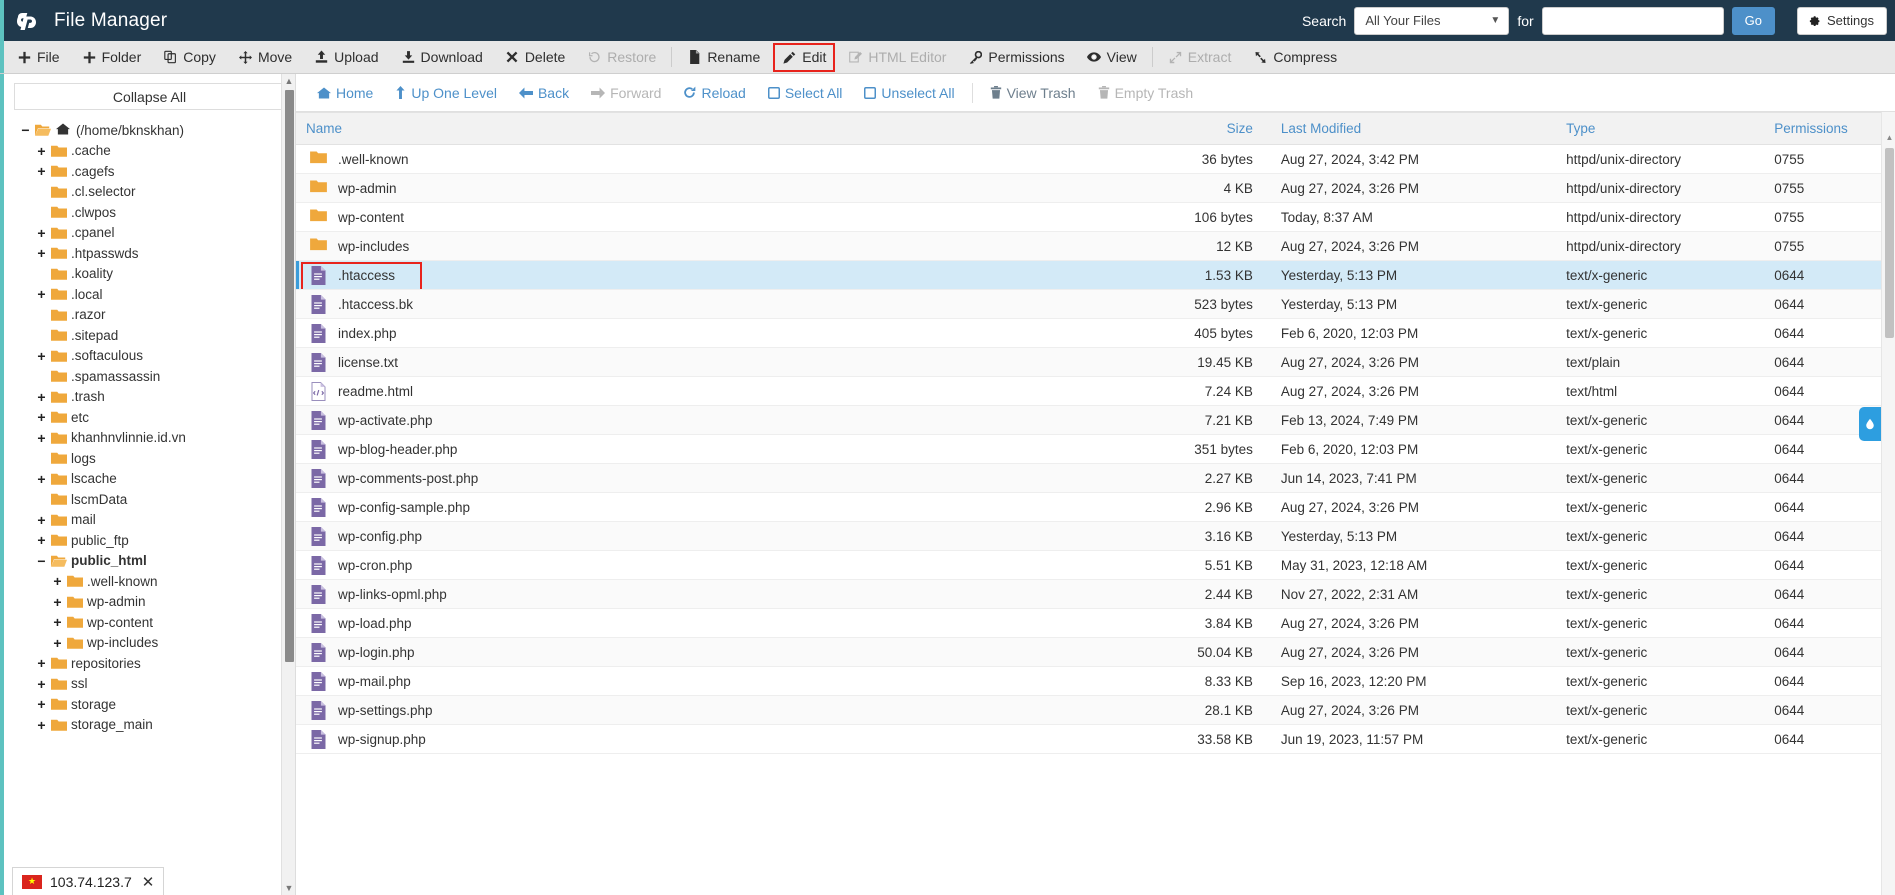  What do you see at coordinates (150, 212) in the screenshot?
I see `tree-node-.clwpos: .clwpos` at bounding box center [150, 212].